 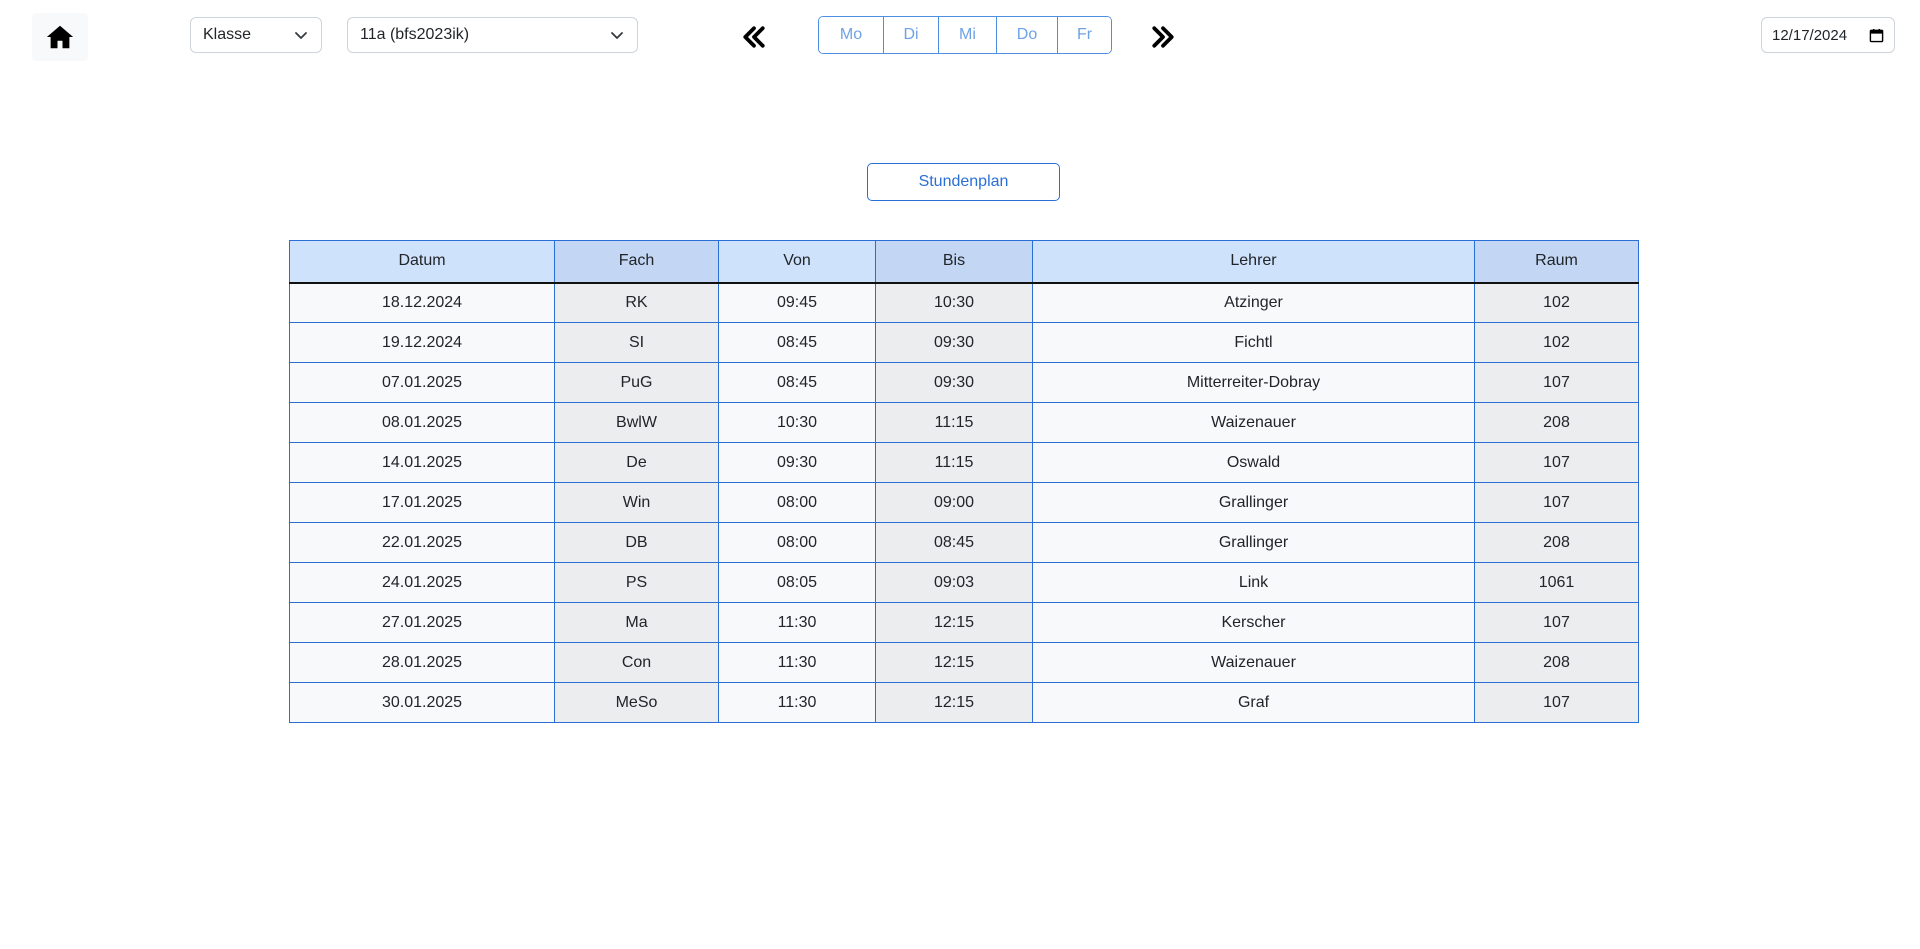 What do you see at coordinates (422, 382) in the screenshot?
I see `datum-cell: 07.01.2025` at bounding box center [422, 382].